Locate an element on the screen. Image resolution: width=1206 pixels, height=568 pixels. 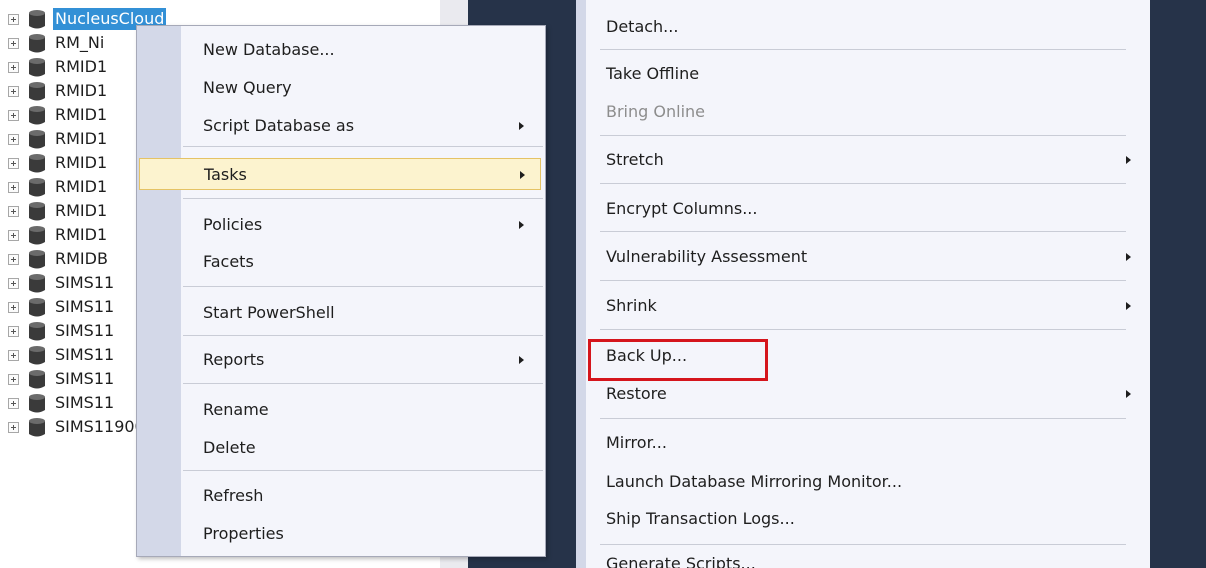
menu-item-vulnerability-assessment: Vulnerability Assessment is located at coordinates (868, 257).